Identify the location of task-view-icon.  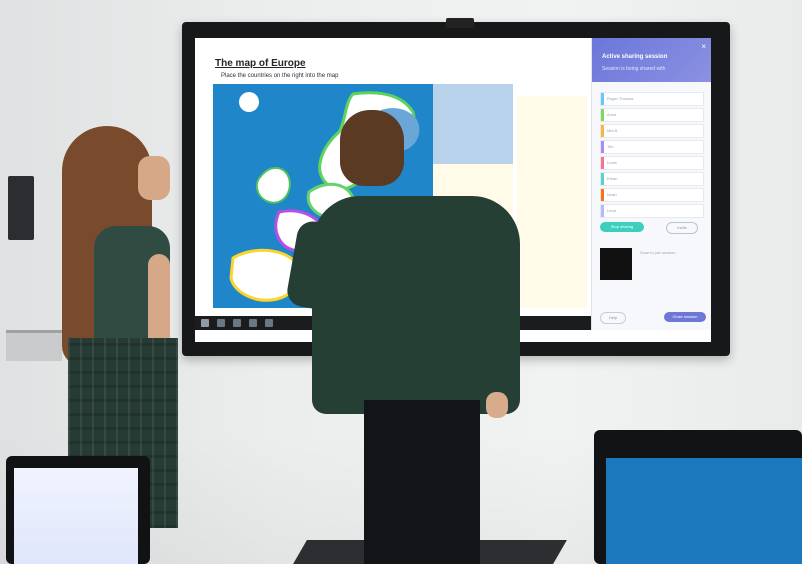
(237, 323).